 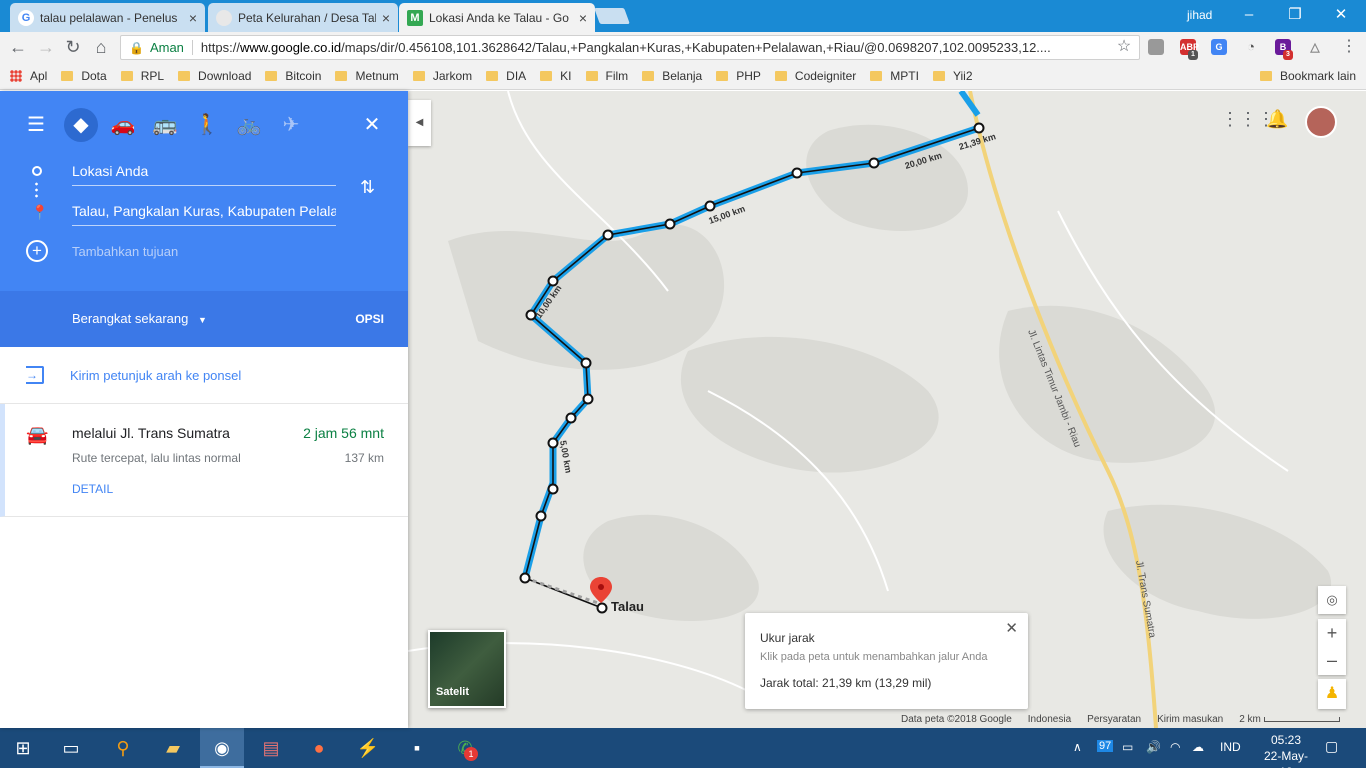 What do you see at coordinates (738, 76) in the screenshot?
I see `bookmark-folder: PHP` at bounding box center [738, 76].